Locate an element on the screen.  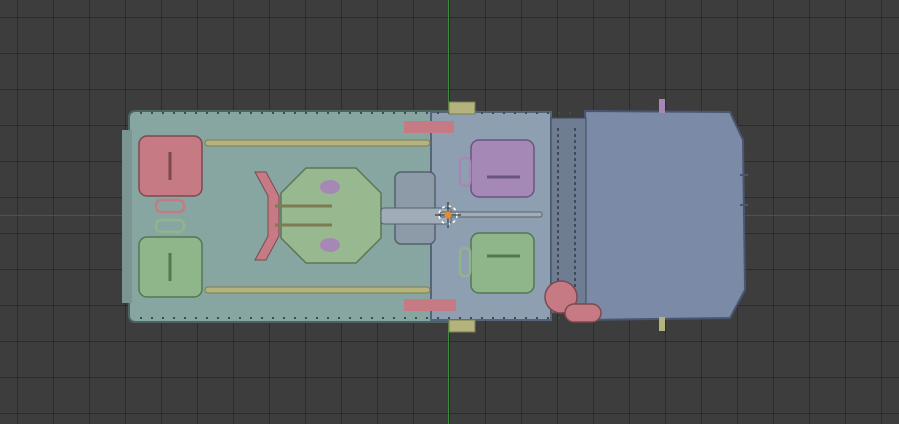
cab-roof is located at coordinates (665, 215).